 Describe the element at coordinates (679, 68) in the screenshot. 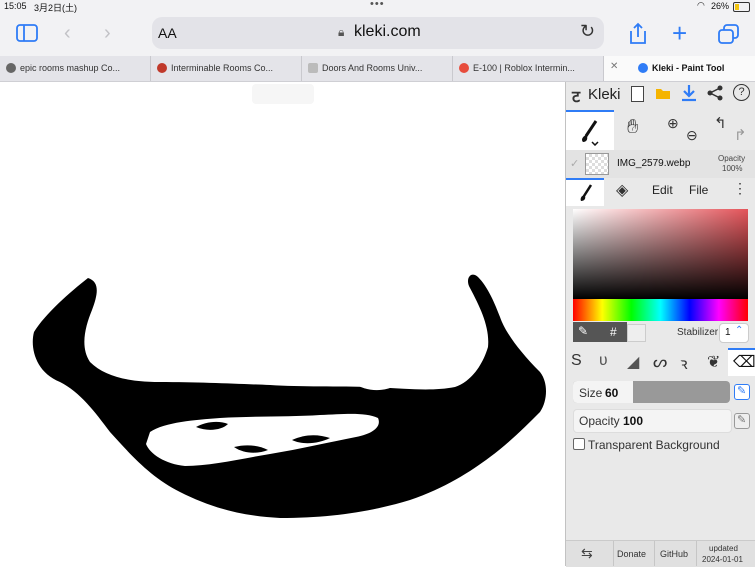

I see `tab-kleki: ✕ Kleki - Paint Tool` at that location.